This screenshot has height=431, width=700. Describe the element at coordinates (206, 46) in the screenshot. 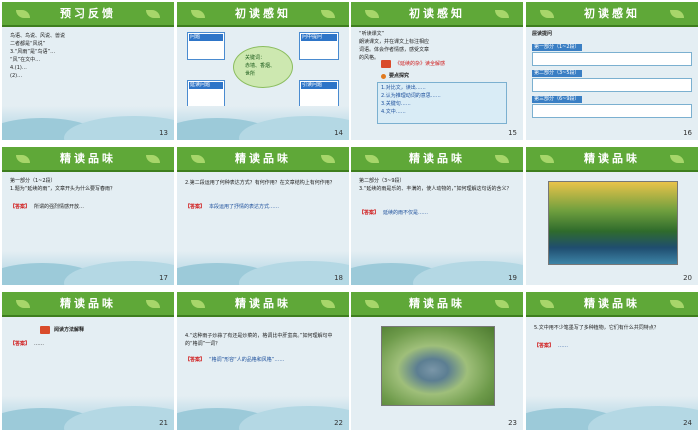

I see `tag-question: 问题` at that location.